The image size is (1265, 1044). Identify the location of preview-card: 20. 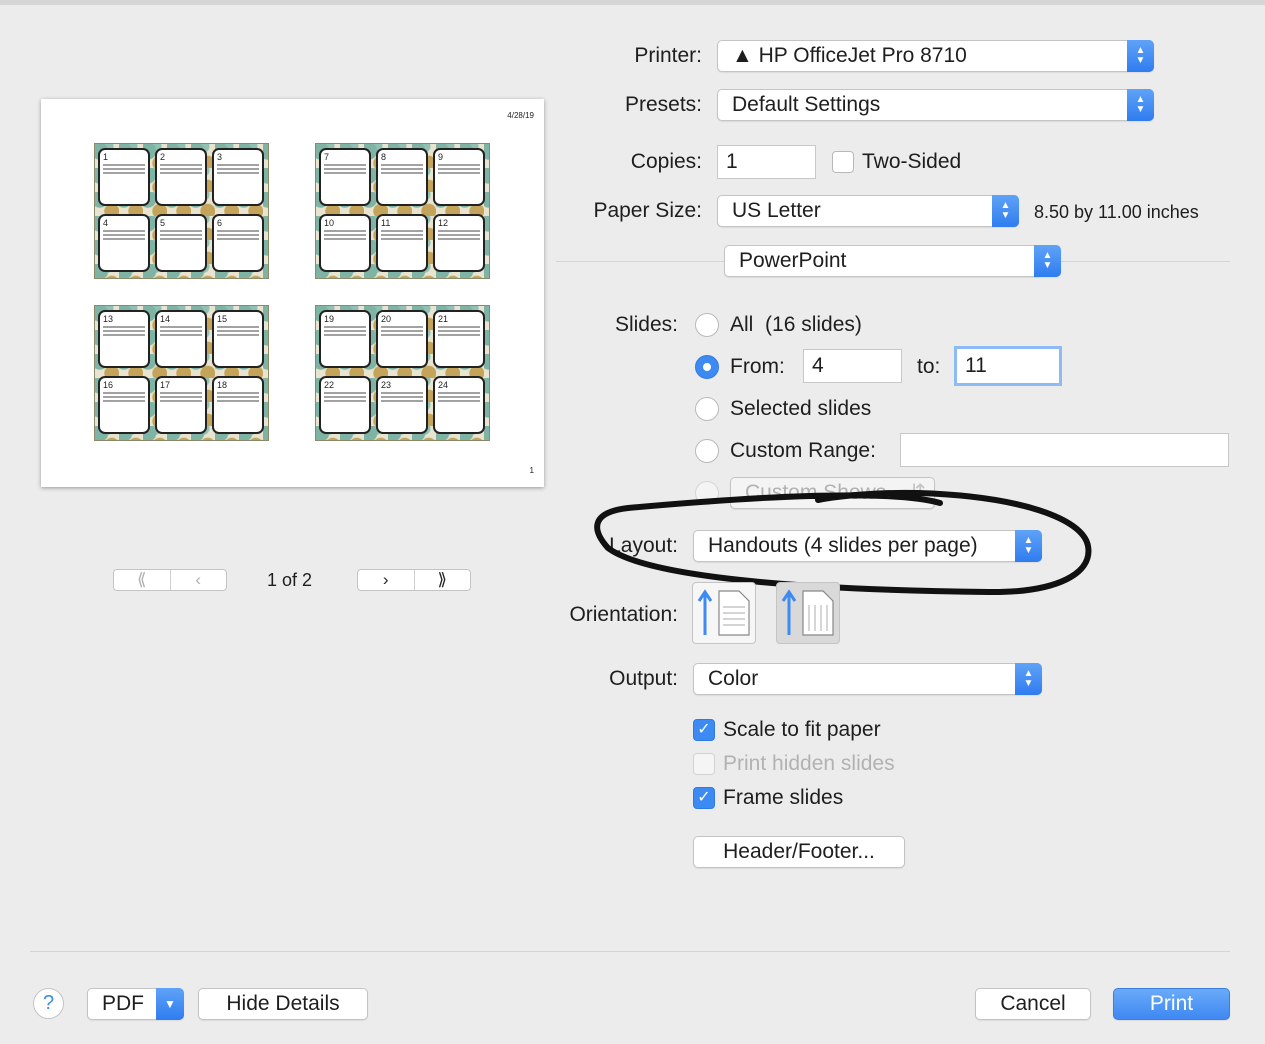
(402, 339).